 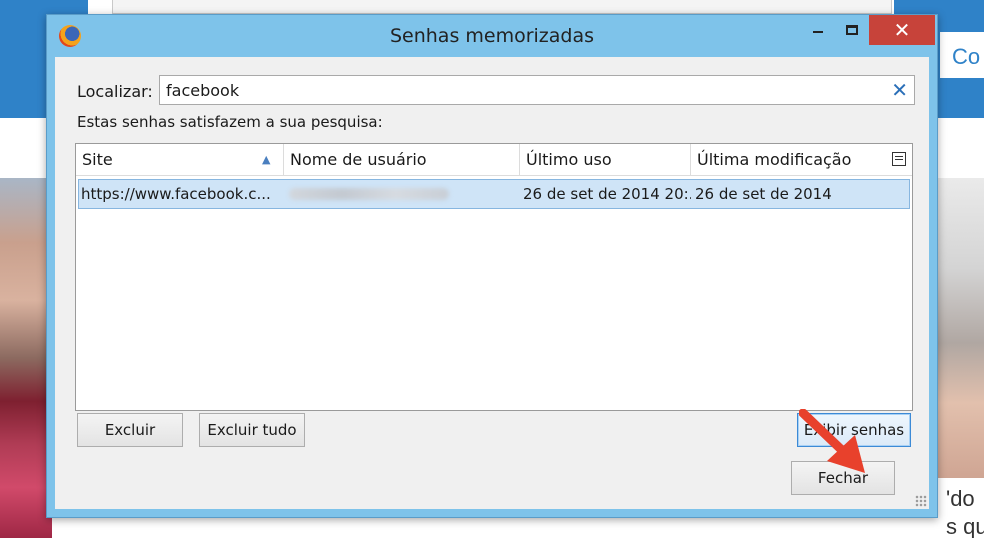 I want to click on maximize-button, so click(x=852, y=30).